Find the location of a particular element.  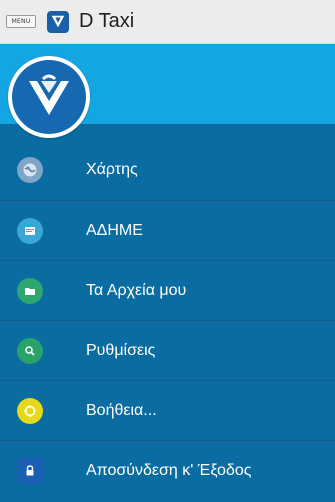

menu-item-logout-exit: Αποσύνδεση κ' Έξοδος is located at coordinates (167, 470).